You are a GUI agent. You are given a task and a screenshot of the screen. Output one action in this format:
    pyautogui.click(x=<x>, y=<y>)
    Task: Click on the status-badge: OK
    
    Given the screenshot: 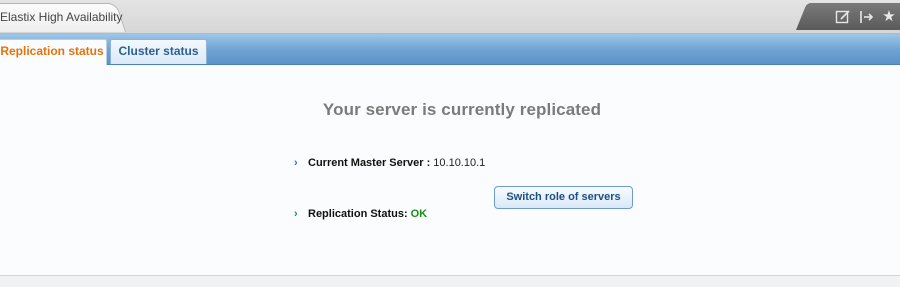 What is the action you would take?
    pyautogui.click(x=419, y=214)
    